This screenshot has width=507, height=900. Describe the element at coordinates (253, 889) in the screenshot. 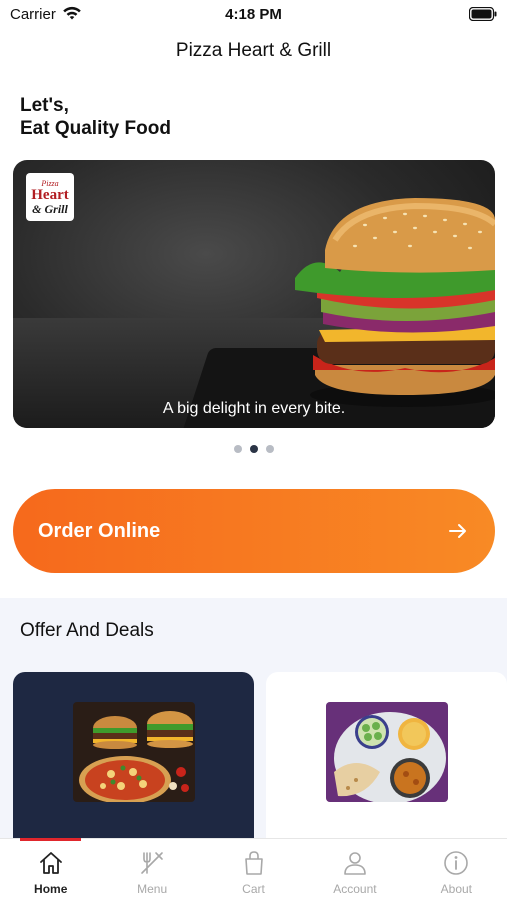

I see `tab-label: Cart` at that location.